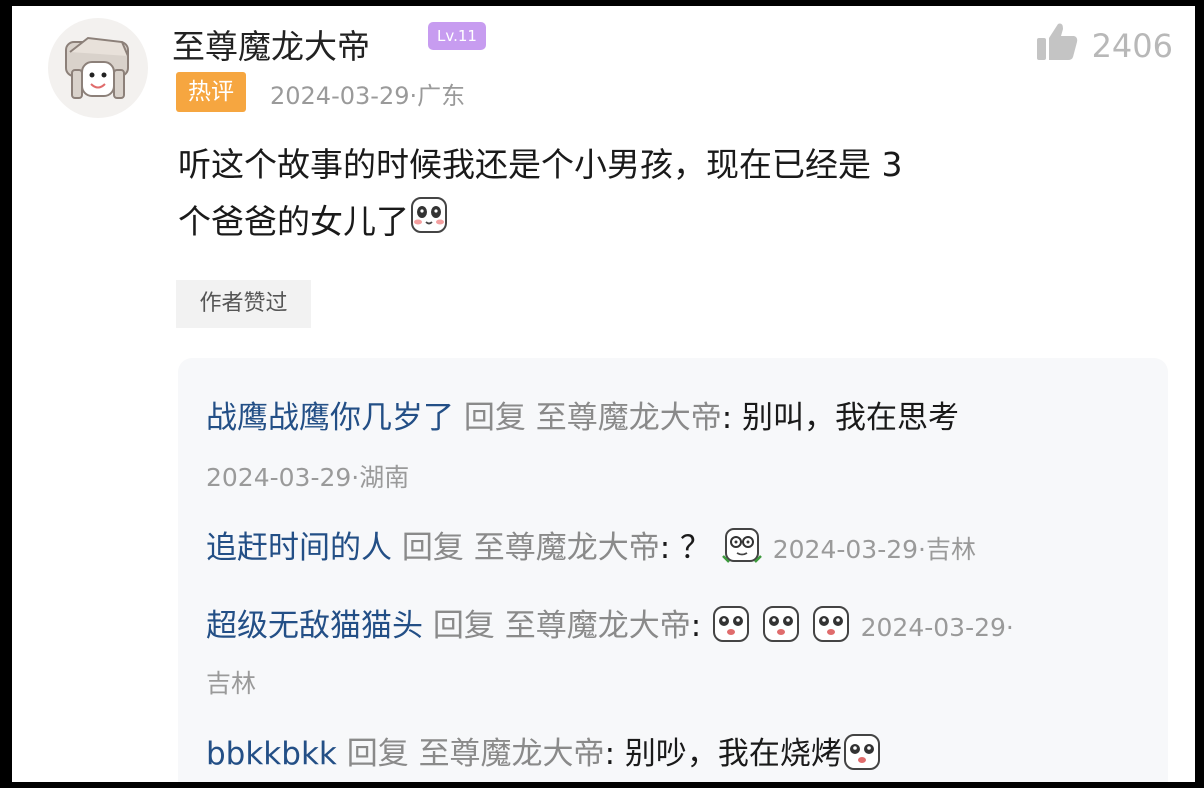 Image resolution: width=1204 pixels, height=788 pixels. I want to click on reply-nickname: 战鹰战鹰你几岁了, so click(330, 418).